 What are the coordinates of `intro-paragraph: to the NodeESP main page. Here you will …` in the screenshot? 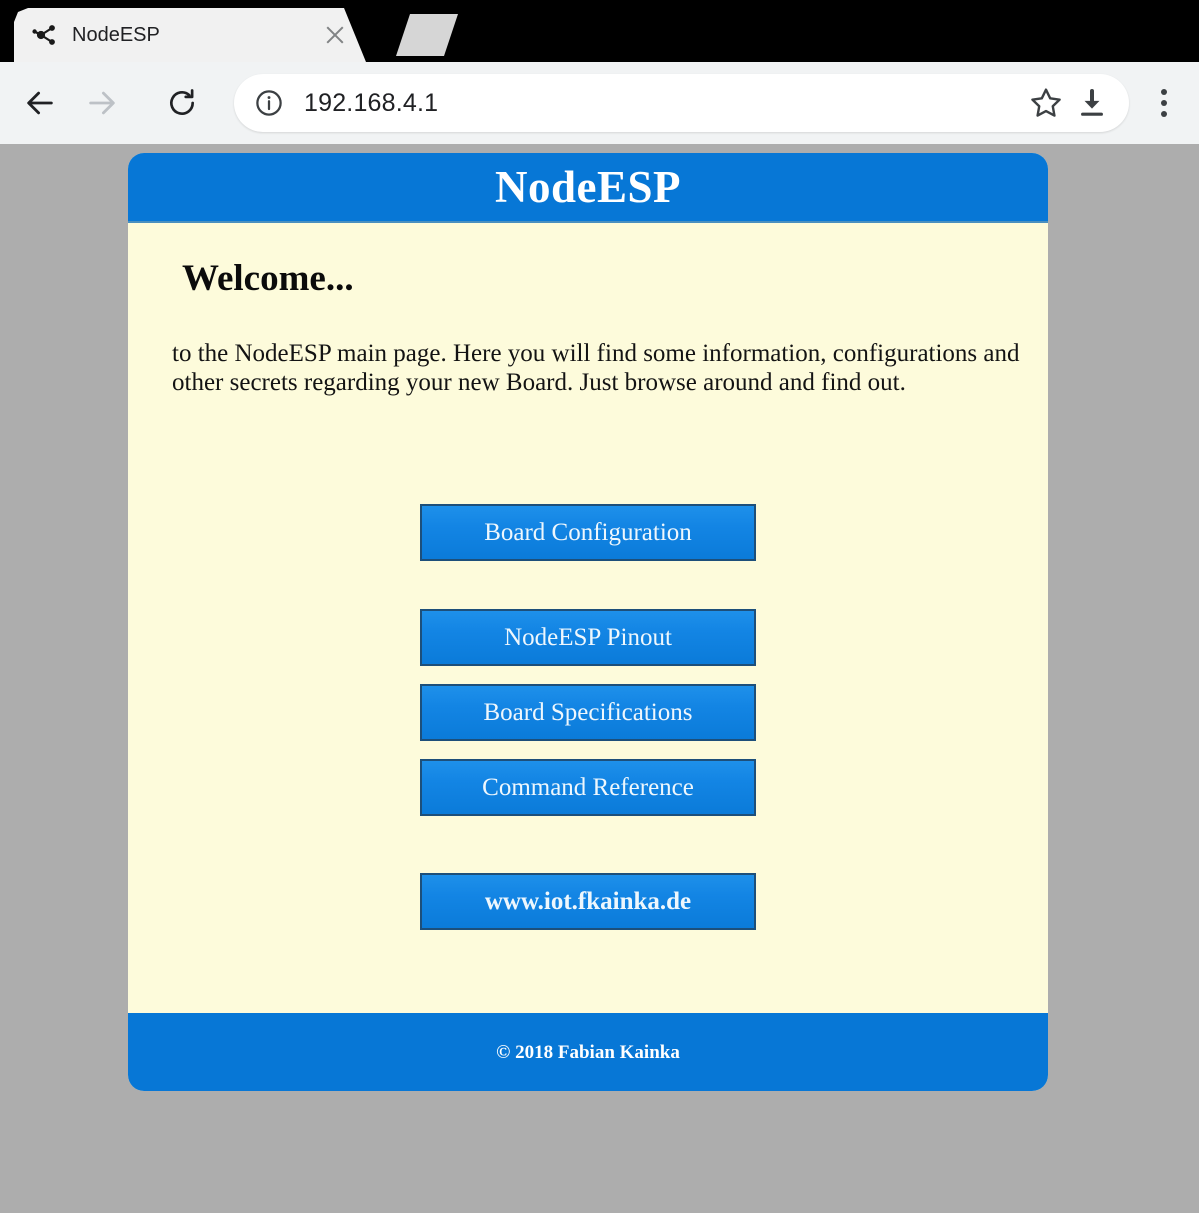 It's located at (596, 367).